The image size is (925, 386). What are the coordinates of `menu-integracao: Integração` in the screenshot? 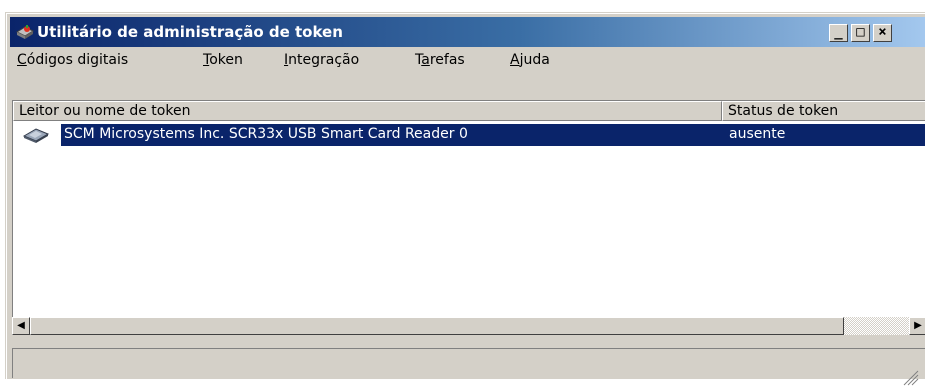 It's located at (321, 60).